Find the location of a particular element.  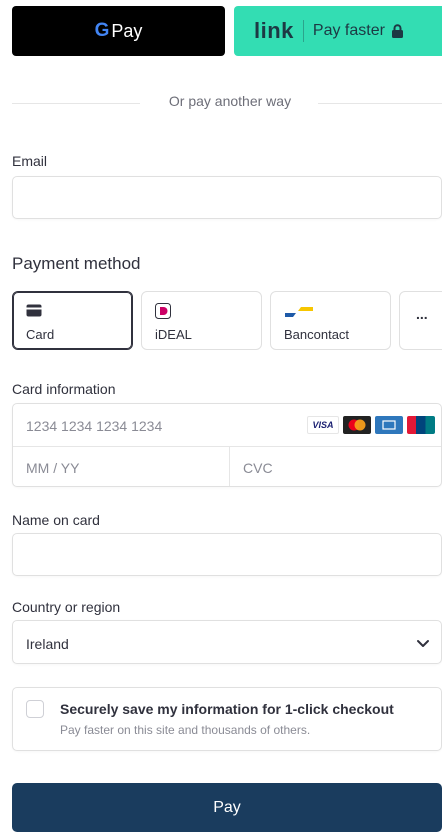

google-pay-button: G Pay is located at coordinates (118, 31).